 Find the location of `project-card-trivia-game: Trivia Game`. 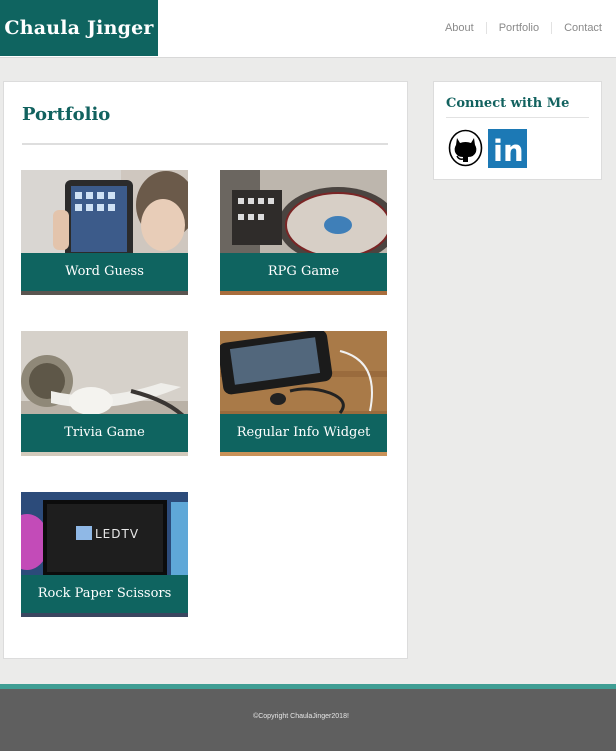

project-card-trivia-game: Trivia Game is located at coordinates (104, 393).